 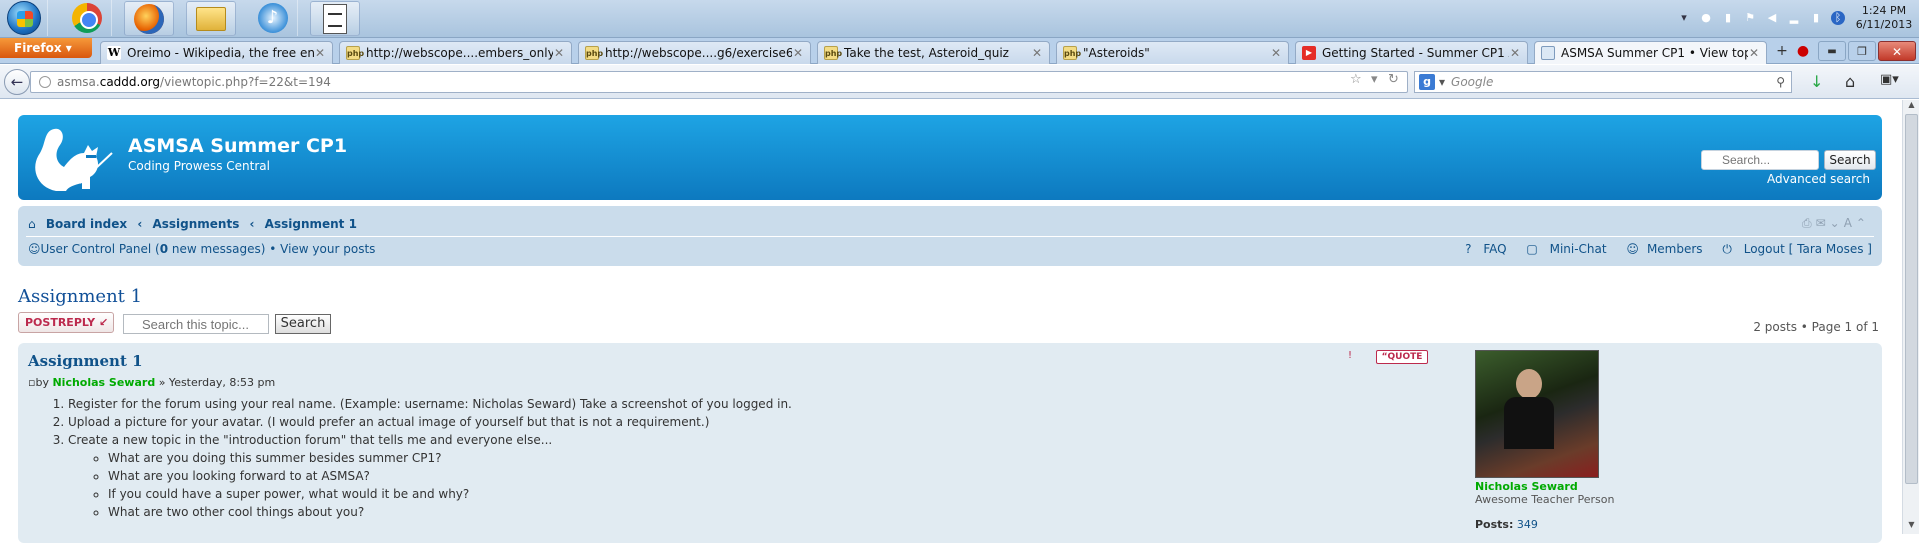 I want to click on system-tray: ▾ ● ▮ ⚑ ◀ ▂ ▮ ᛒ 1:24 PM 6/11/2013, so click(x=1796, y=18).